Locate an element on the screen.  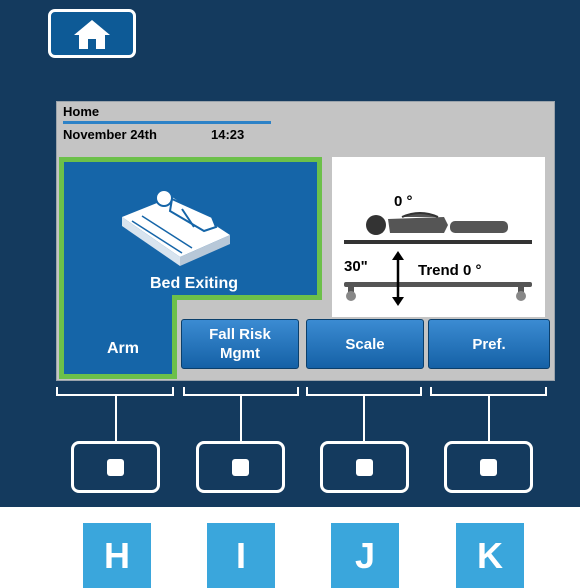
hardware-button-j is located at coordinates (364, 467).